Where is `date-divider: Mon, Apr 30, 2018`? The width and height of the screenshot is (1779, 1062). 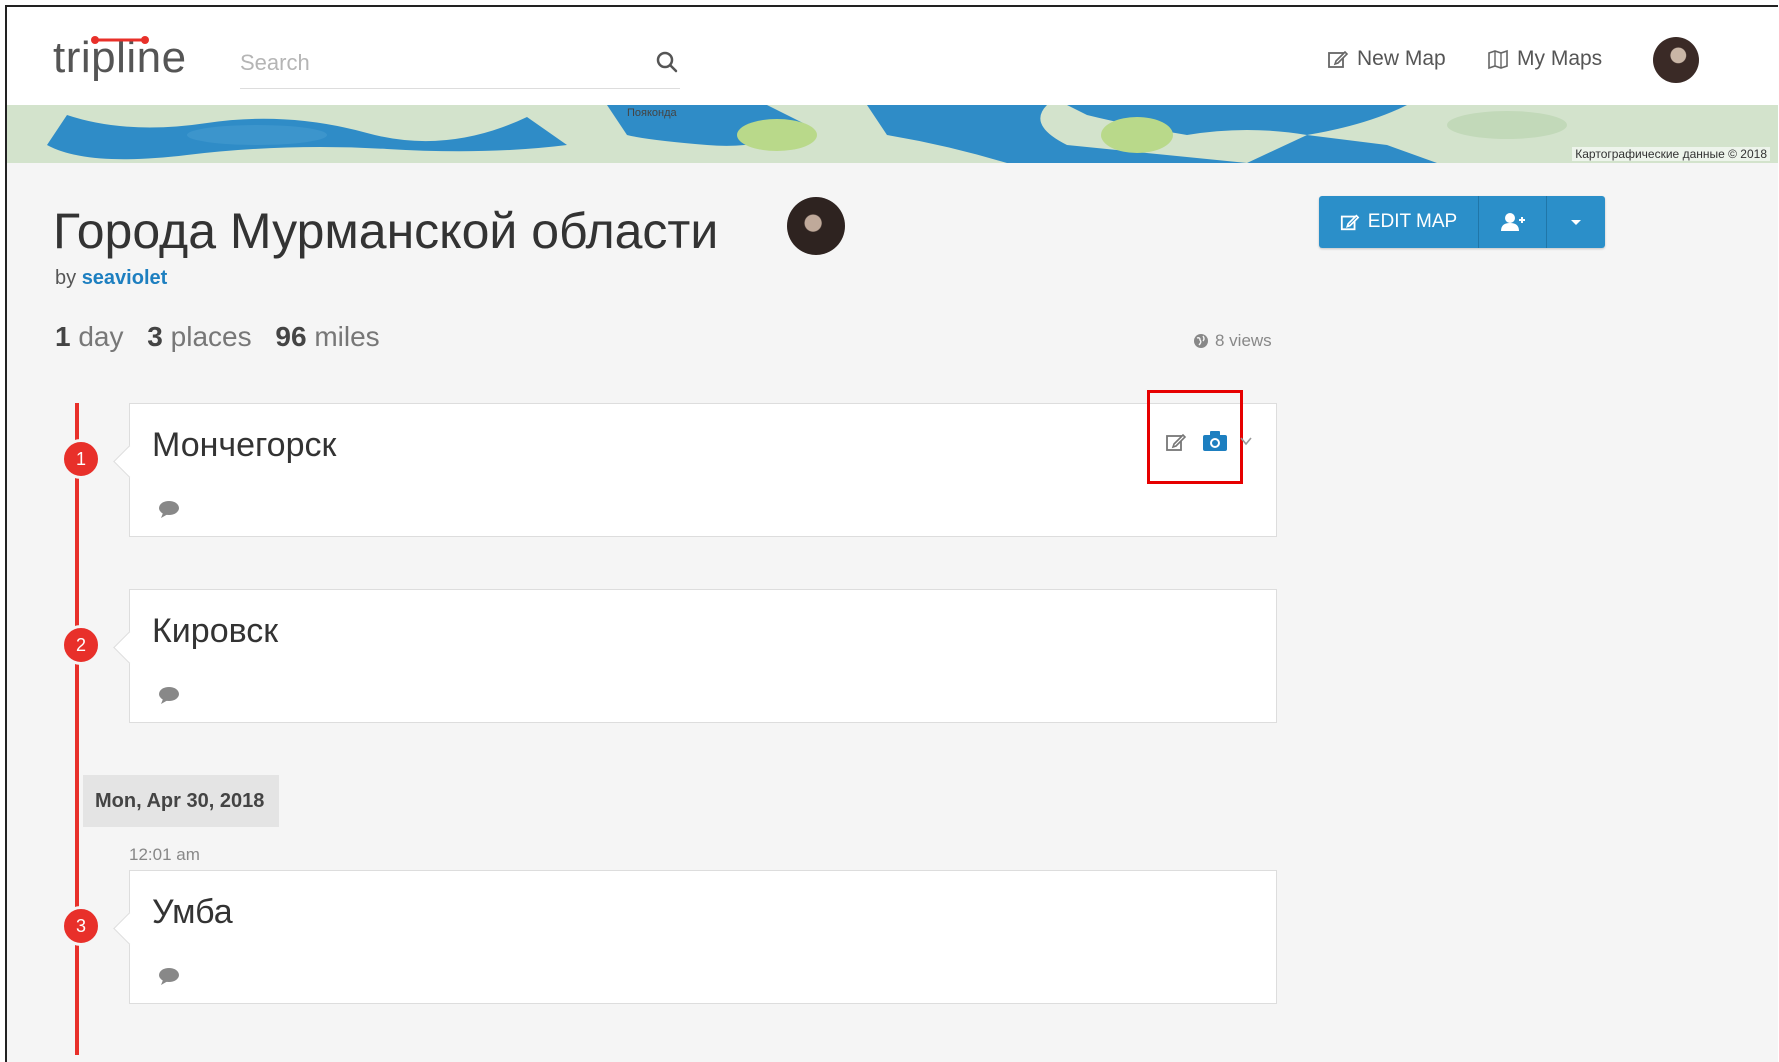 date-divider: Mon, Apr 30, 2018 is located at coordinates (181, 801).